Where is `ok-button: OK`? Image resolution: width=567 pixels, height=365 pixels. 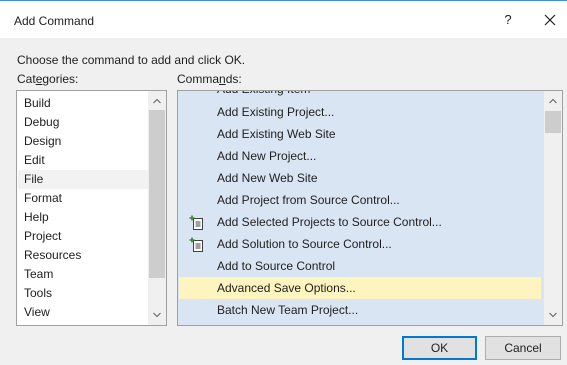
ok-button: OK is located at coordinates (439, 348).